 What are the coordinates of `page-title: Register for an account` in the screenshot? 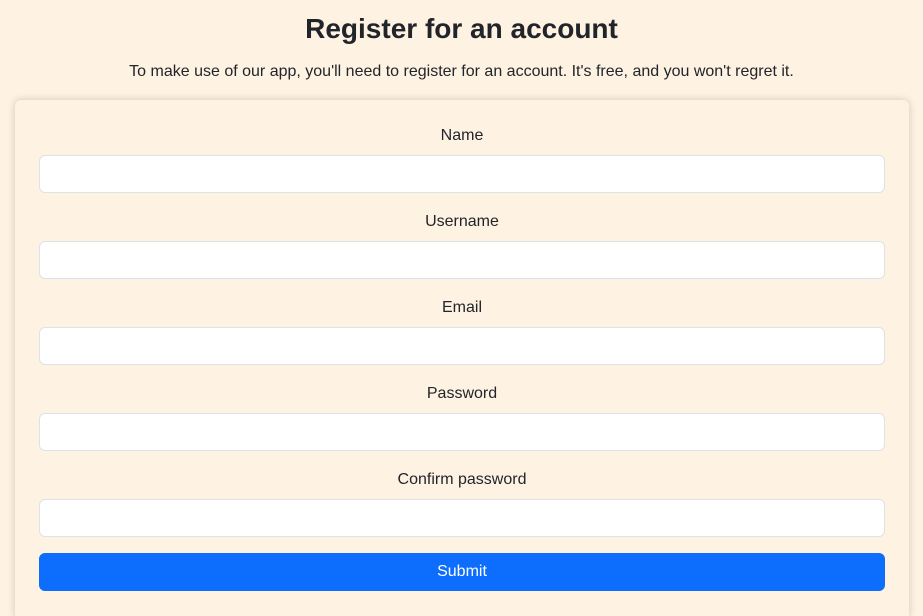 It's located at (461, 28).